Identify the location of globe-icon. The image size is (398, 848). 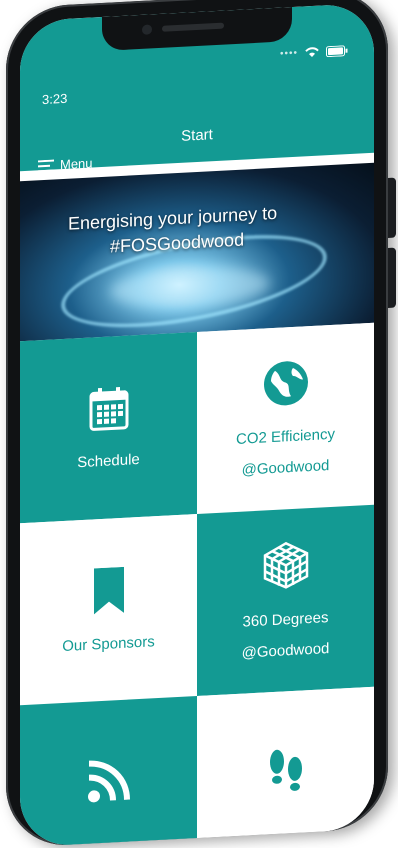
(286, 385).